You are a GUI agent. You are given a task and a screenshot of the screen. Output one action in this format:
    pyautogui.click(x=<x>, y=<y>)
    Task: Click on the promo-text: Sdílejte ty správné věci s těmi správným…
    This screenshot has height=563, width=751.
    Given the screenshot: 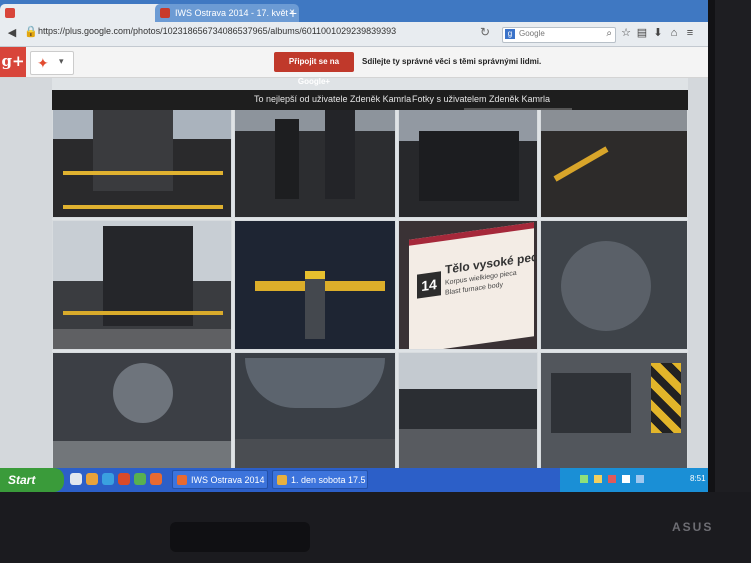 What is the action you would take?
    pyautogui.click(x=452, y=61)
    